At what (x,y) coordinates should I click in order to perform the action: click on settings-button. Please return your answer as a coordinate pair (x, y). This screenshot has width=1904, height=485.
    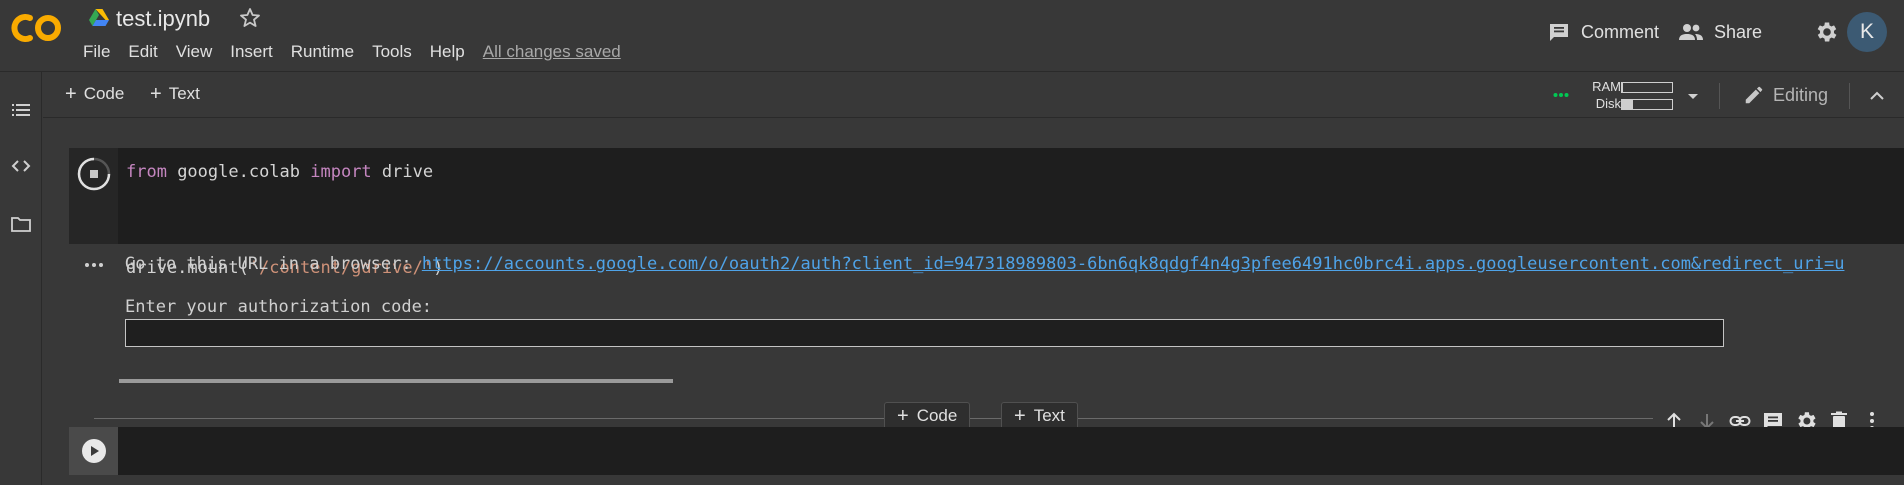
    Looking at the image, I should click on (1827, 32).